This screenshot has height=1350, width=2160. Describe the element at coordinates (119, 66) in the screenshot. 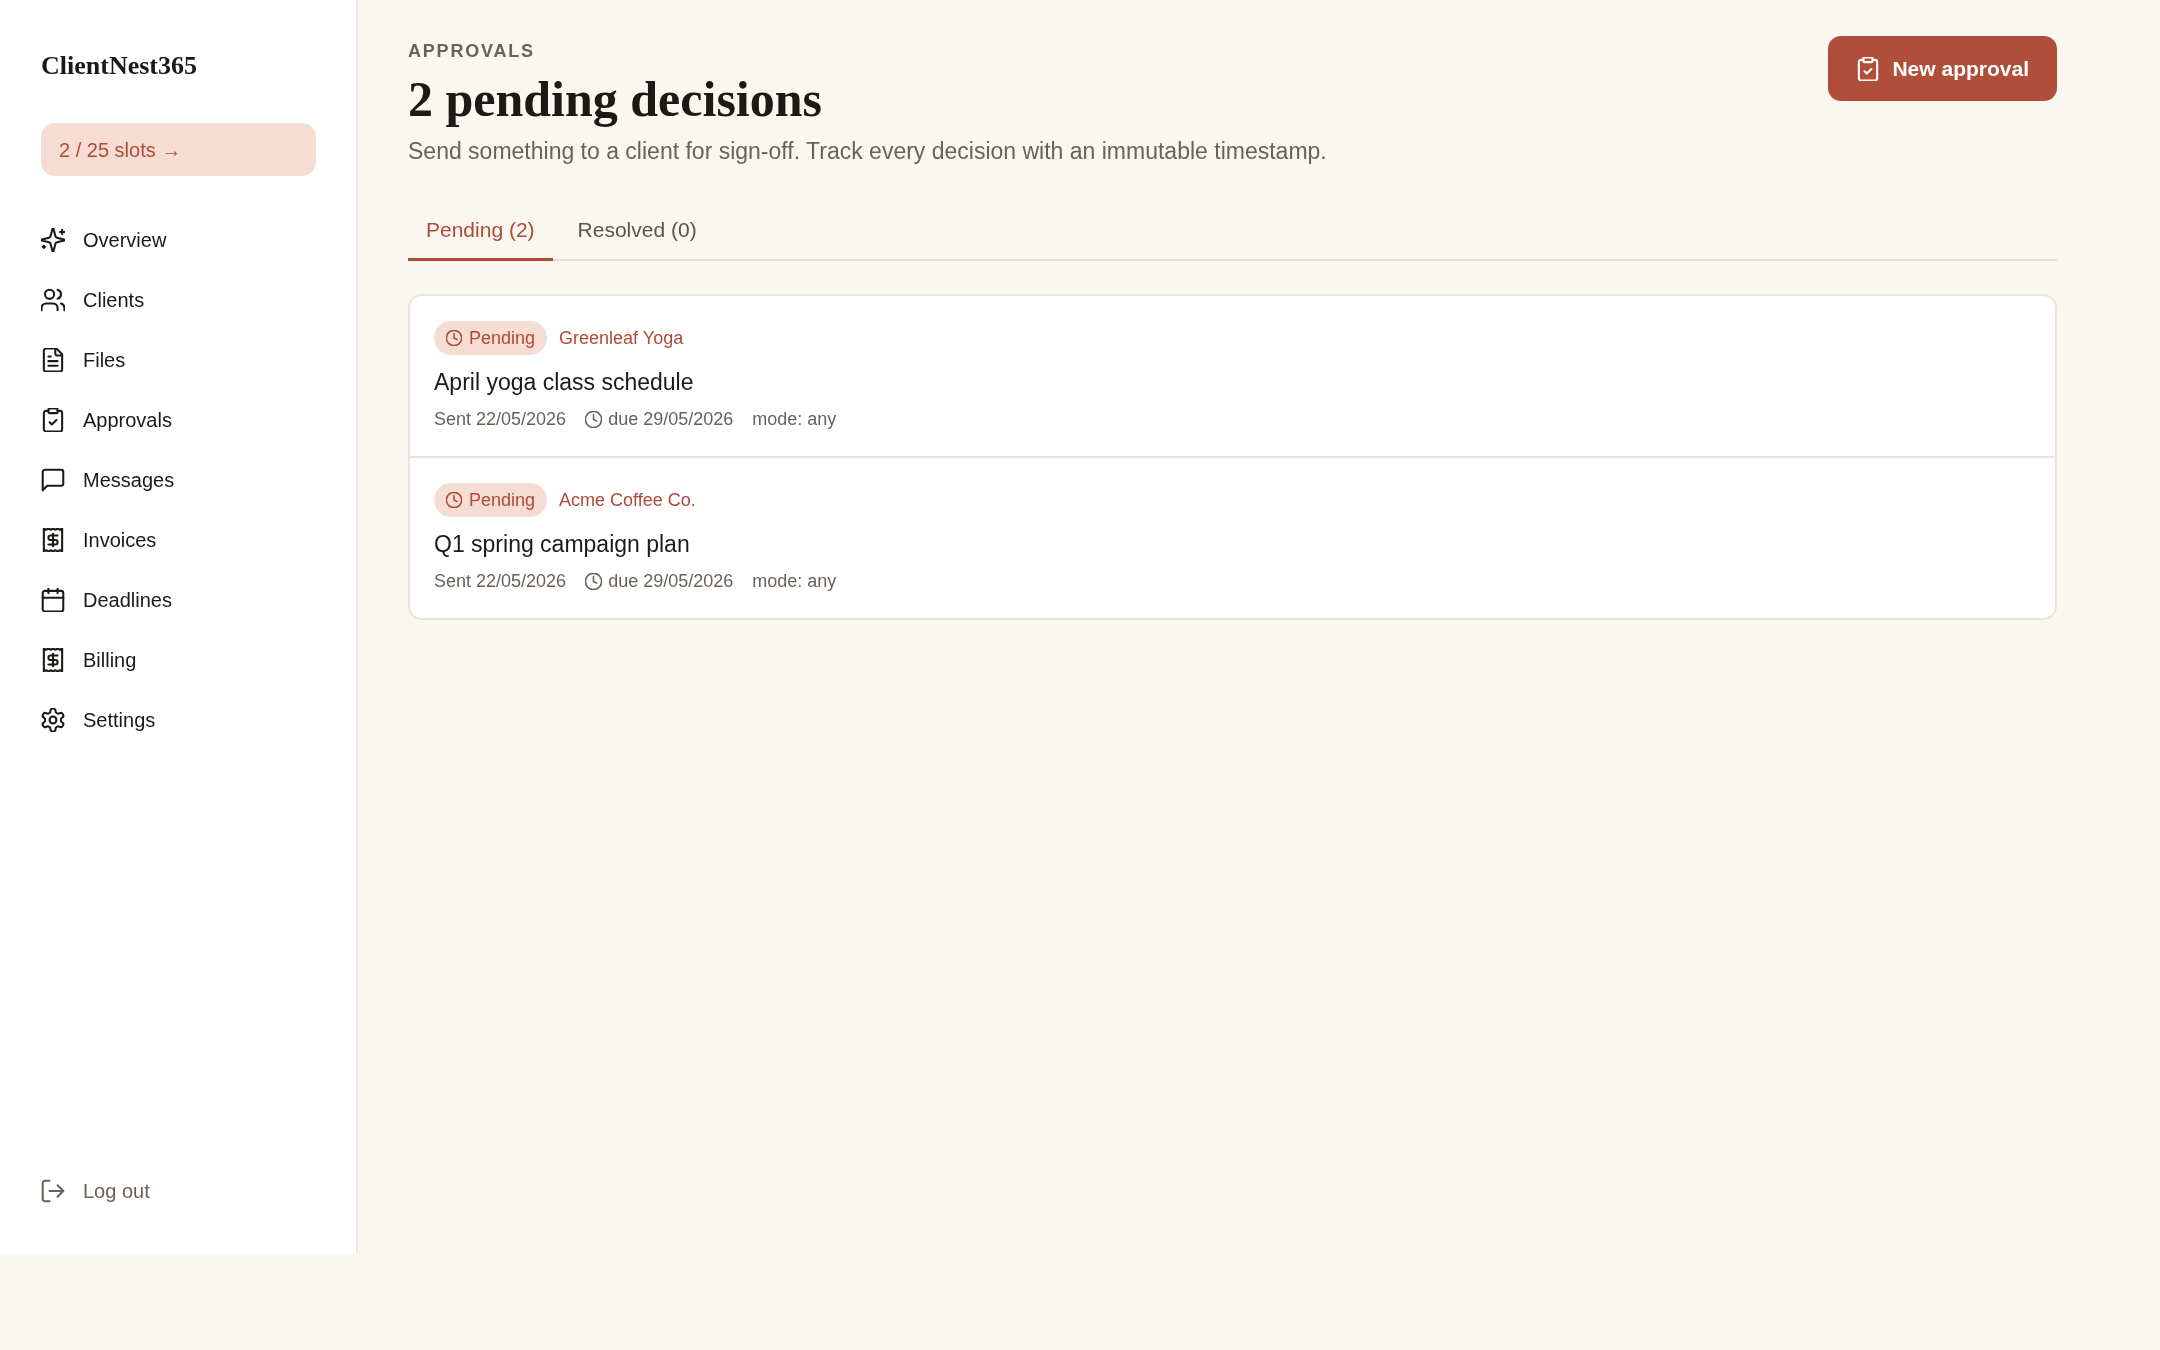

I see `brand-name: ClientNest365` at that location.